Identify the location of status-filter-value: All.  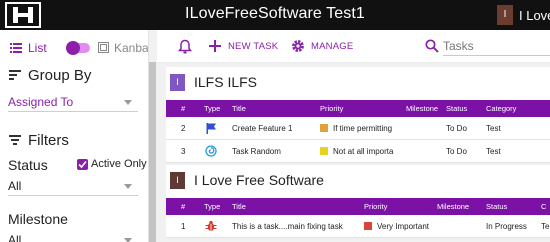
(15, 186).